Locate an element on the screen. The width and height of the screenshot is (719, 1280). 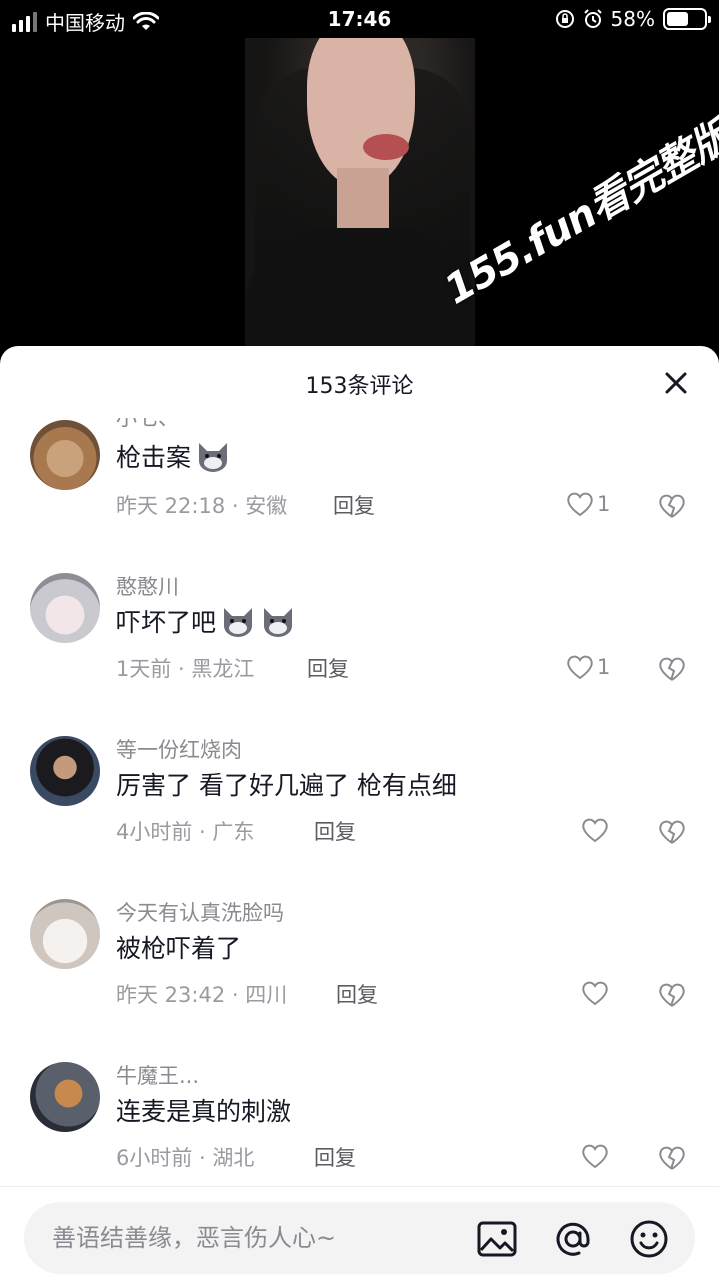
comment-text-content: 被枪吓着了 is located at coordinates (179, 948).